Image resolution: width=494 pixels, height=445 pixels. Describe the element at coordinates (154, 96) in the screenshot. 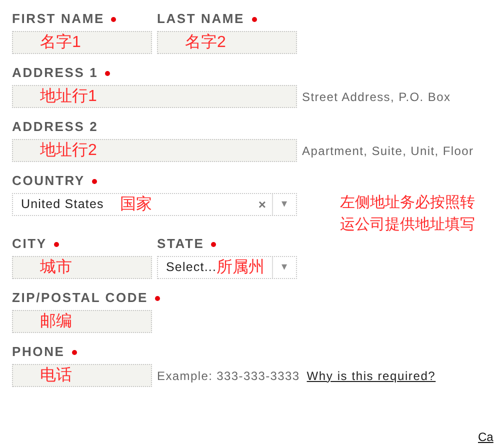

I see `input-field: 地址行1` at that location.